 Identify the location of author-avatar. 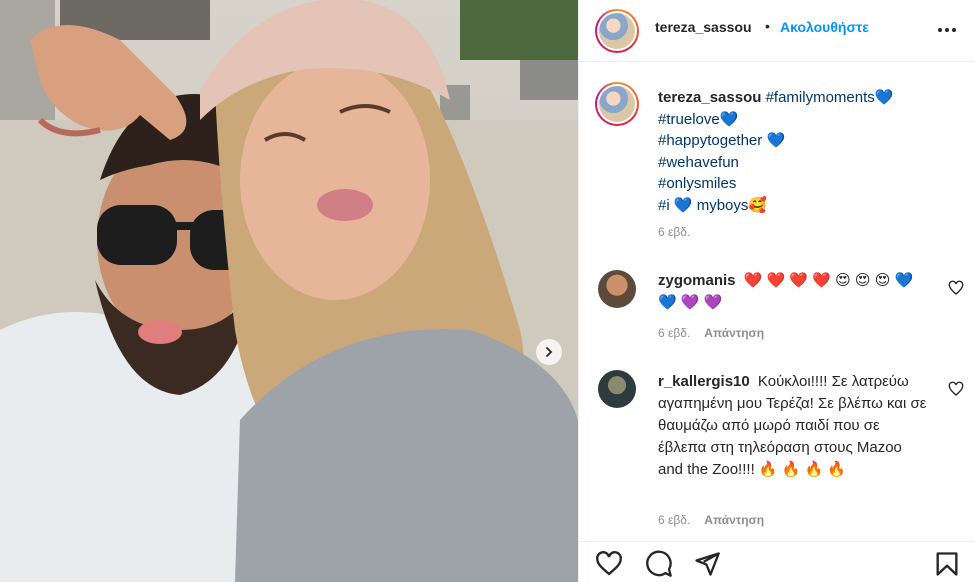
(617, 31).